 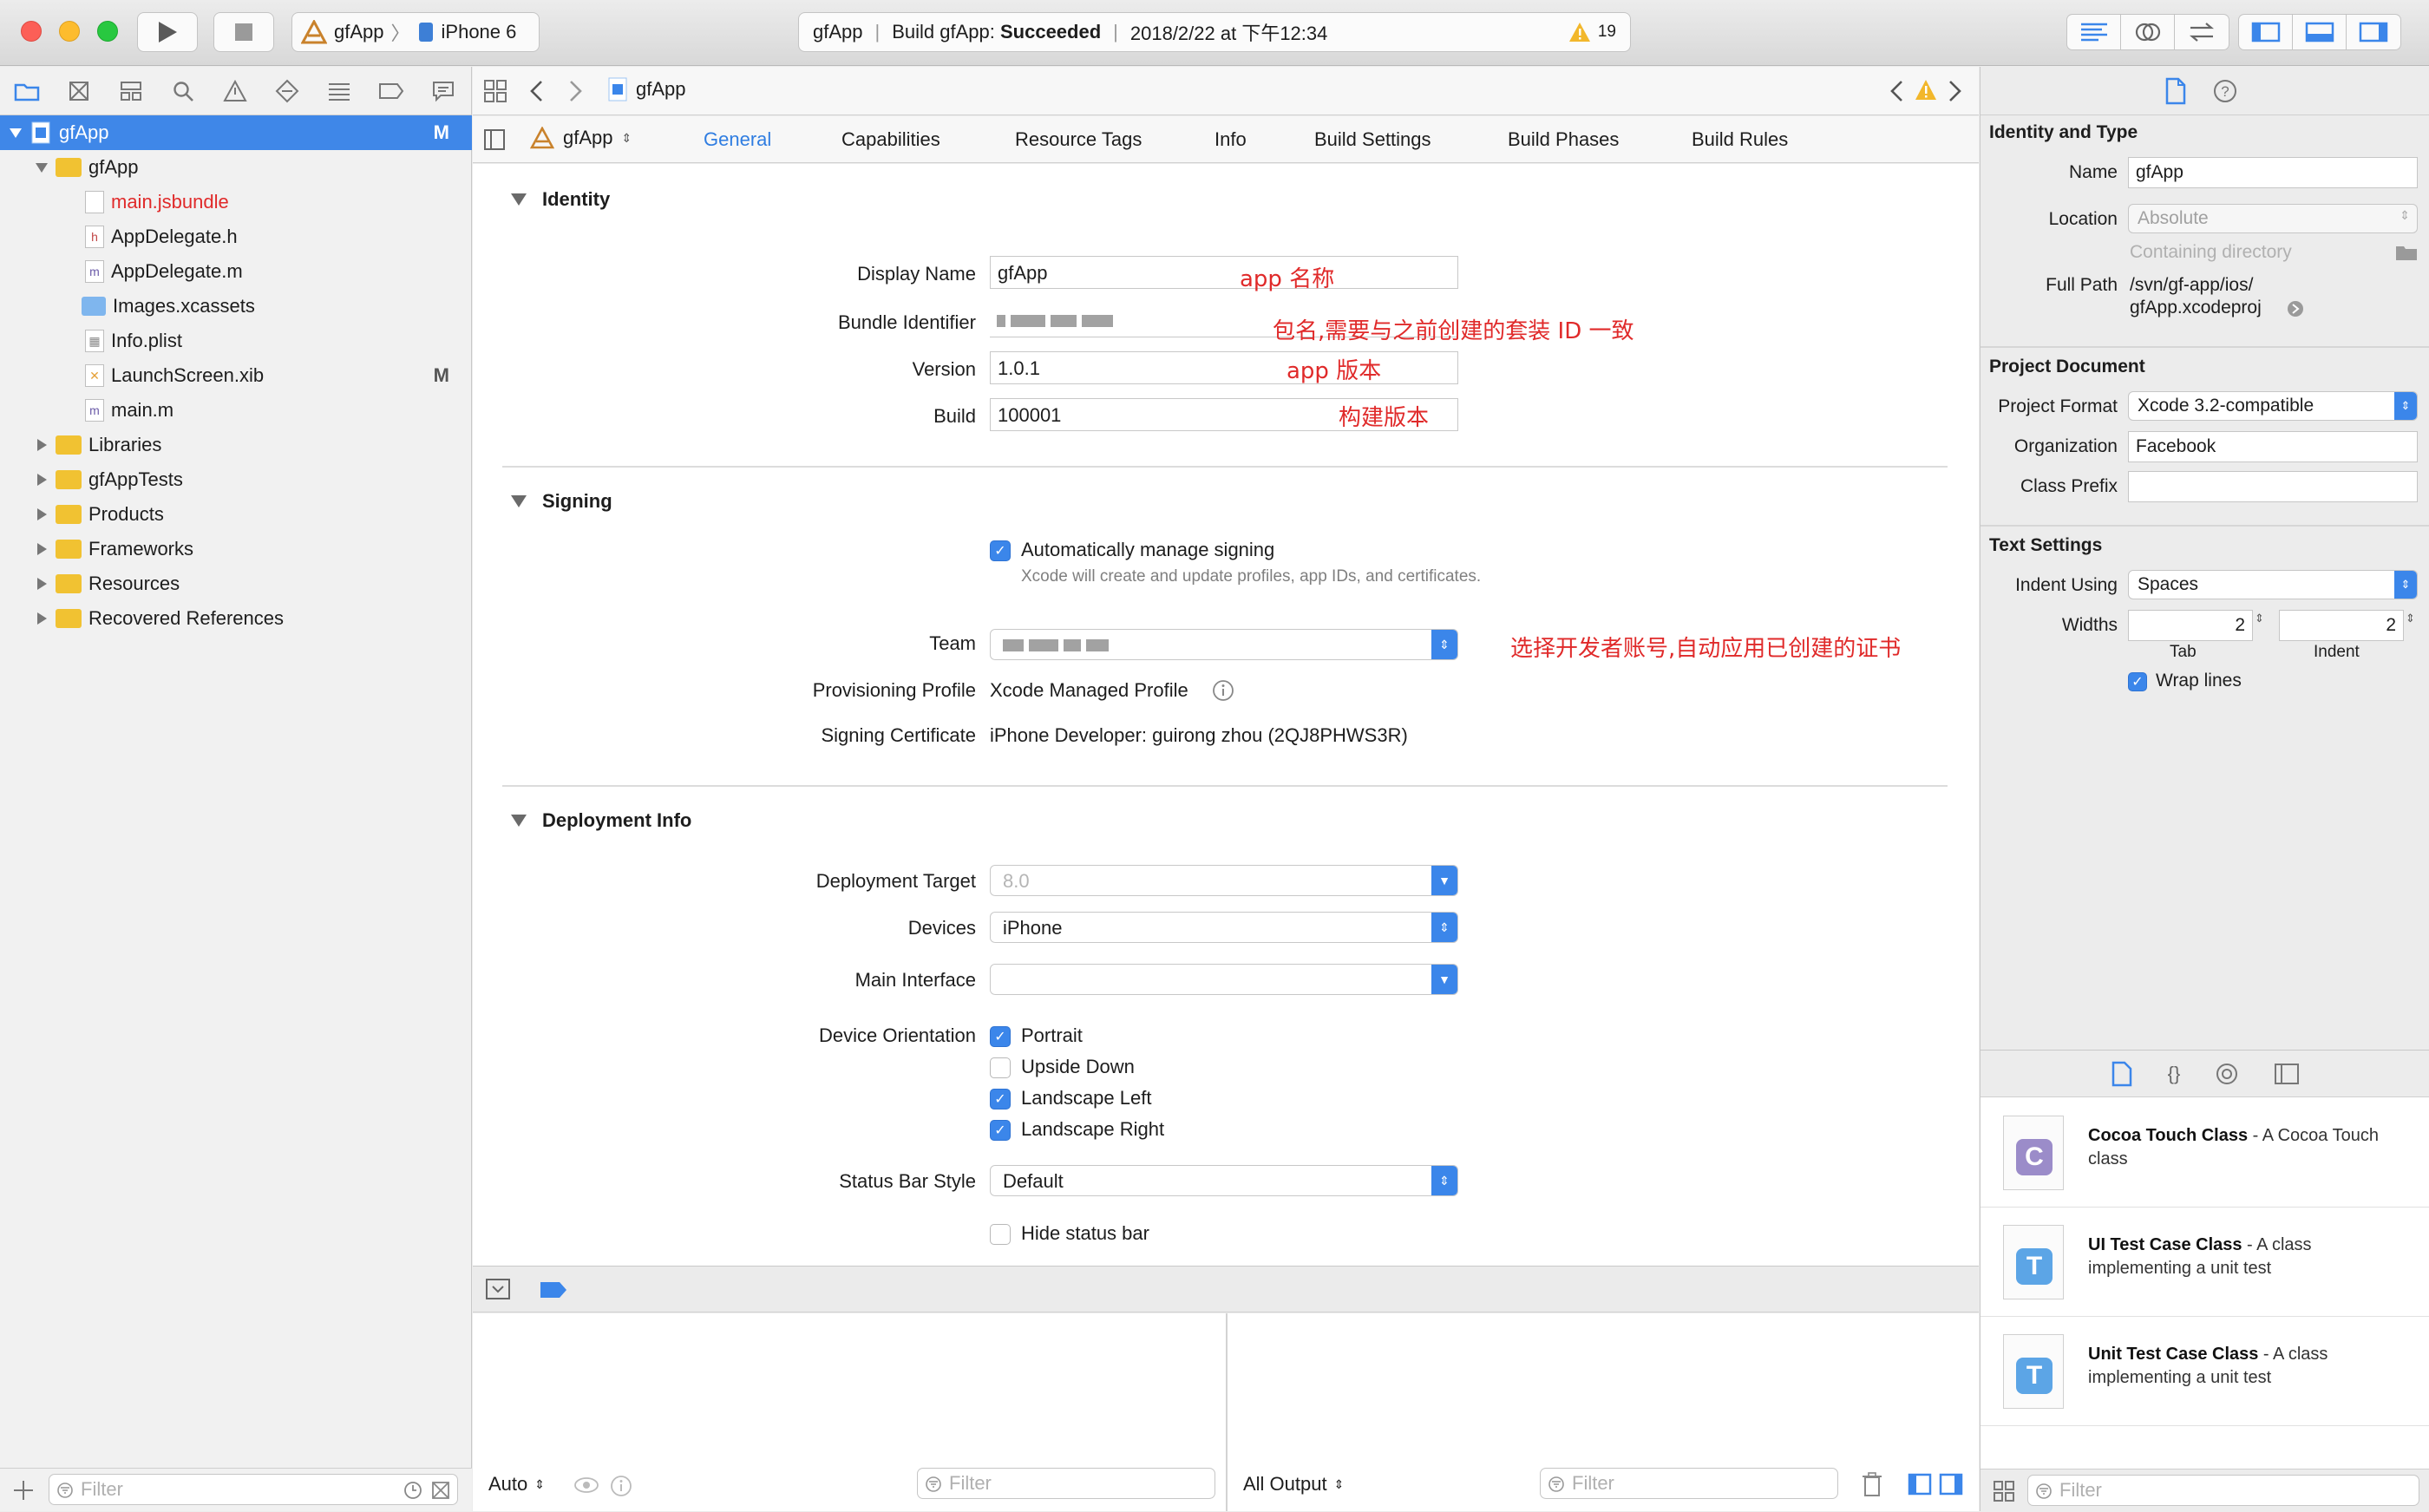 What do you see at coordinates (236, 167) in the screenshot?
I see `tree-item-group-gfapp: gfApp` at bounding box center [236, 167].